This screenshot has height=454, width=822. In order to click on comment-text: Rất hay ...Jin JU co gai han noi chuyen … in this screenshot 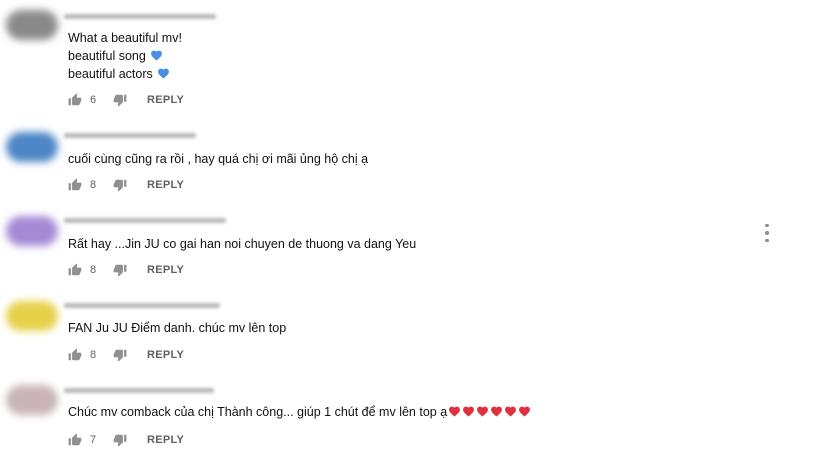, I will do `click(242, 244)`.